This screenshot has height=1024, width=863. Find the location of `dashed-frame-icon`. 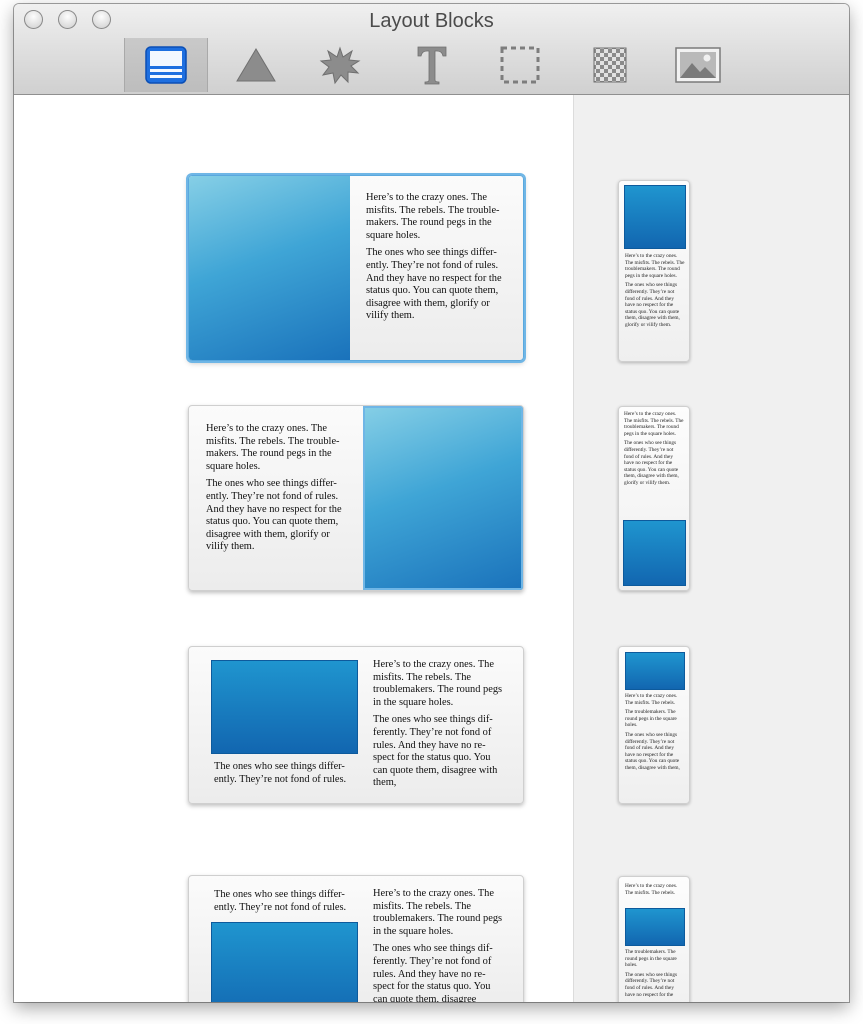

dashed-frame-icon is located at coordinates (520, 65).